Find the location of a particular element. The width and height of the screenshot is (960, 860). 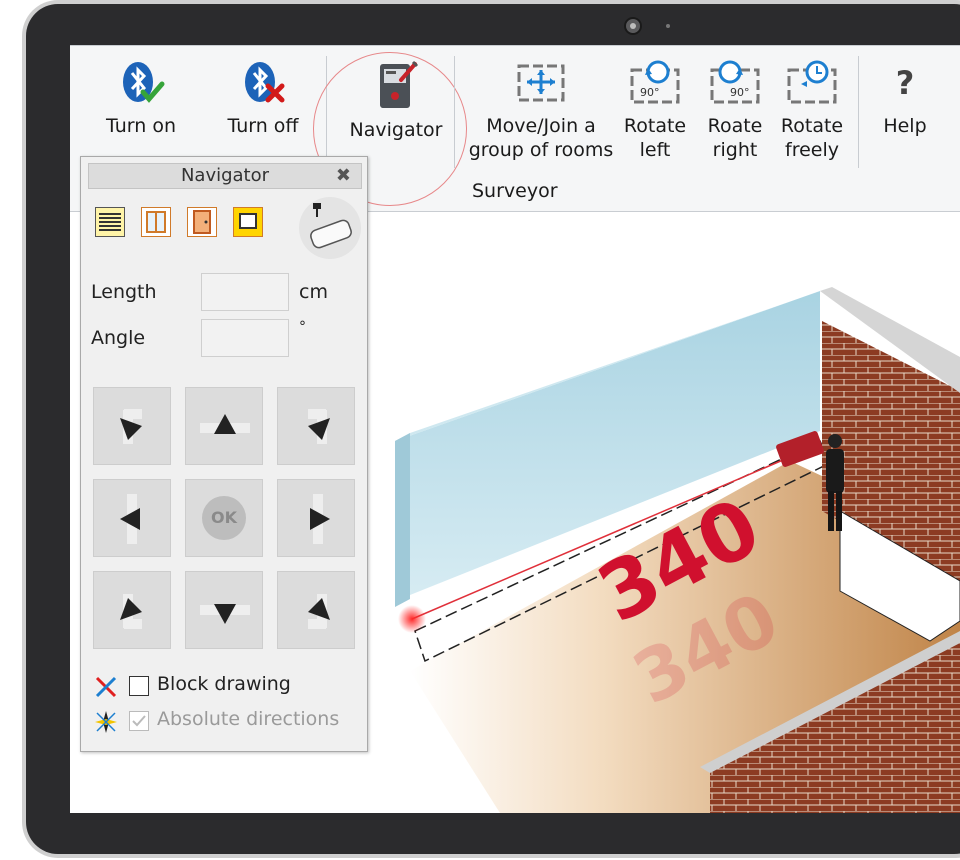

window-icon is located at coordinates (156, 222).